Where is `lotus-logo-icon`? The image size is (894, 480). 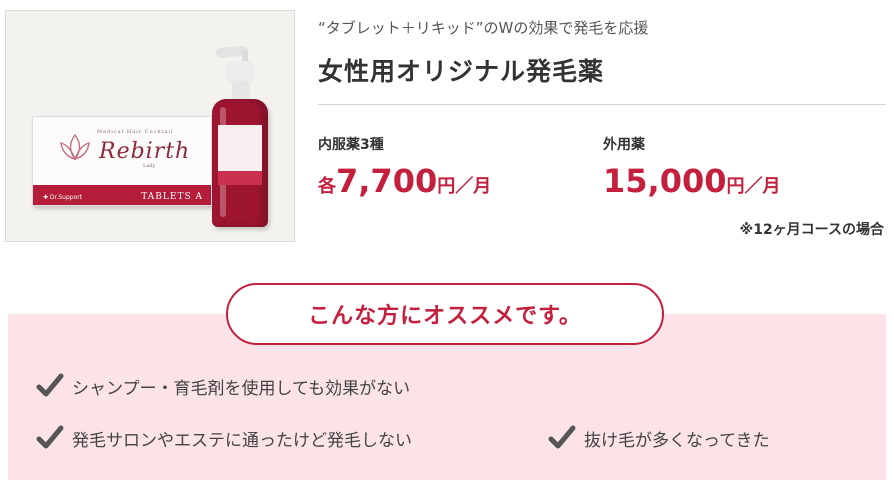
lotus-logo-icon is located at coordinates (75, 147).